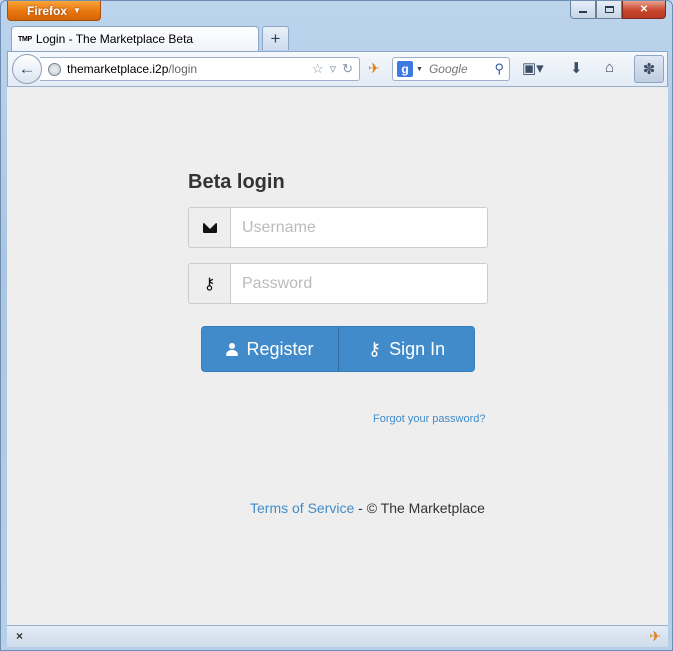 The image size is (673, 651). I want to click on tab-login: TMP Login - The Marketplace Beta, so click(135, 38).